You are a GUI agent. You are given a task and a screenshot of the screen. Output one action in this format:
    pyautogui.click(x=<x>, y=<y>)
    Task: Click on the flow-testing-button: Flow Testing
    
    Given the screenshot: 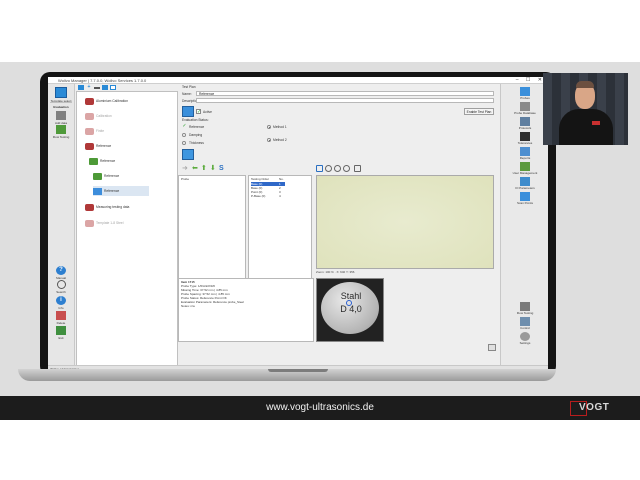 What is the action you would take?
    pyautogui.click(x=61, y=132)
    